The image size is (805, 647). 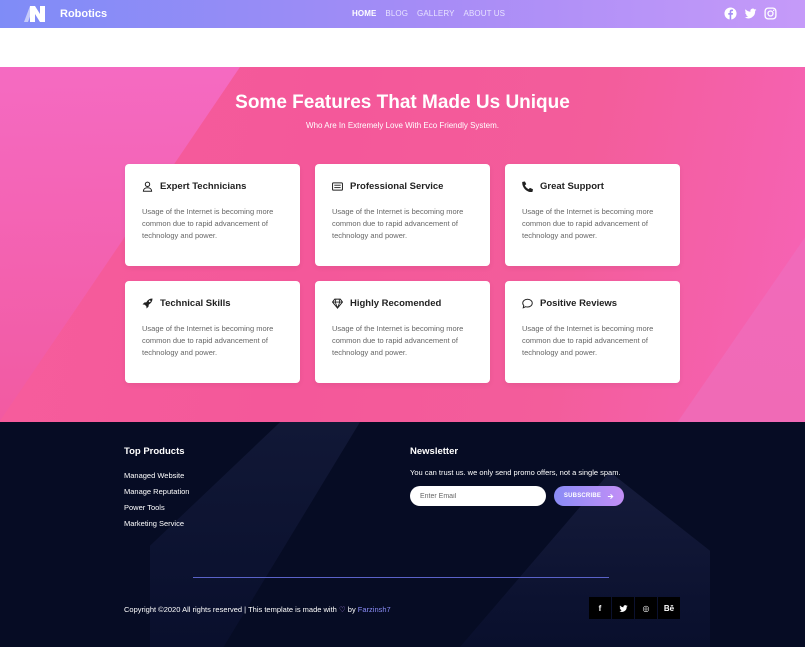 I want to click on feature-card-title: Professional Service, so click(x=397, y=186).